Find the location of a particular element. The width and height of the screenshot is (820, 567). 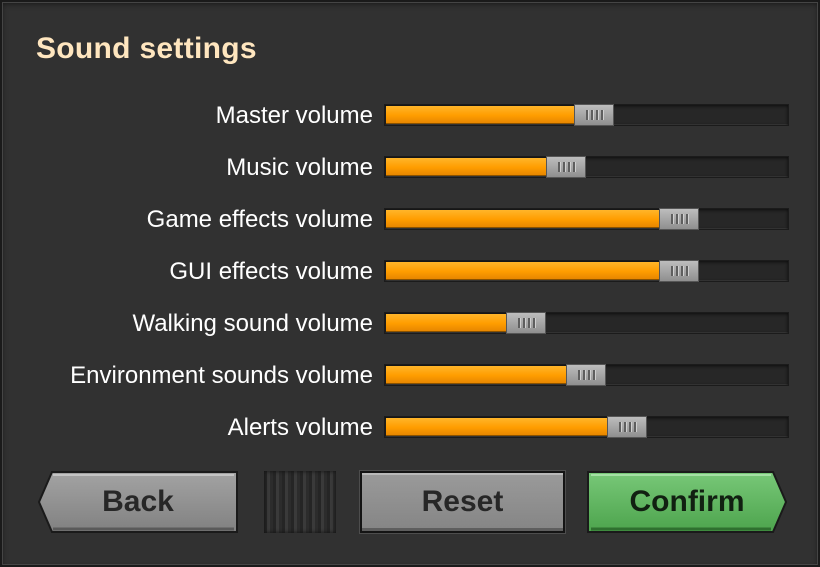

back-button: Back is located at coordinates (138, 502).